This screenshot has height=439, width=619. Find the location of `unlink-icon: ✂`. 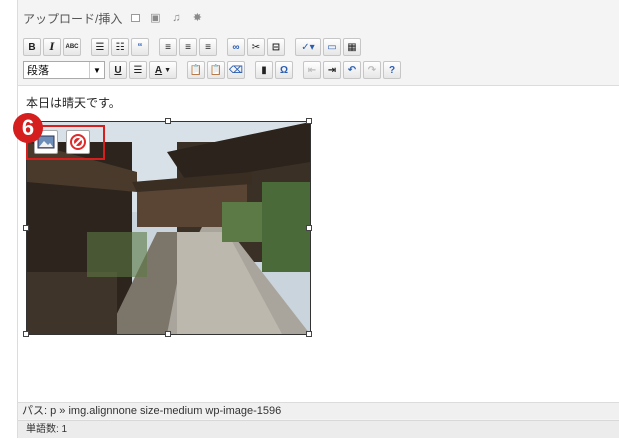

unlink-icon: ✂ is located at coordinates (256, 47).